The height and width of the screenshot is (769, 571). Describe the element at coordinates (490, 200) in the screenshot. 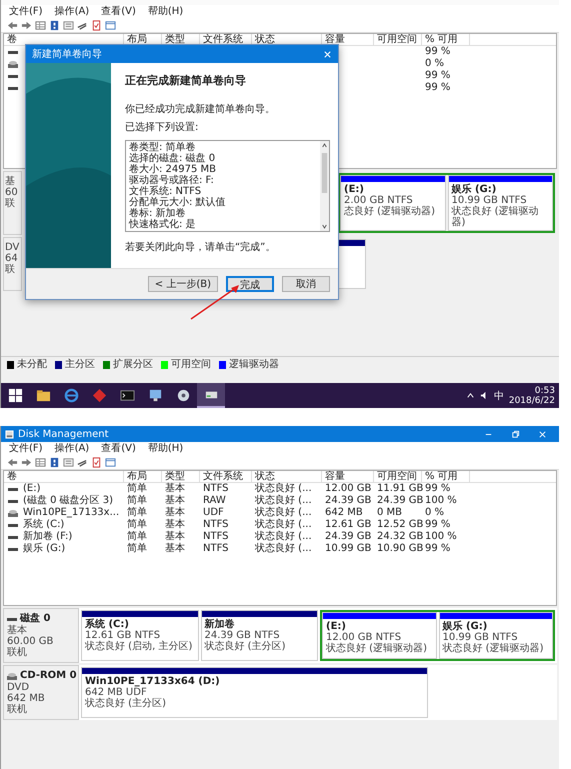

I see `partition-size: 10.99 GB NTFS` at that location.